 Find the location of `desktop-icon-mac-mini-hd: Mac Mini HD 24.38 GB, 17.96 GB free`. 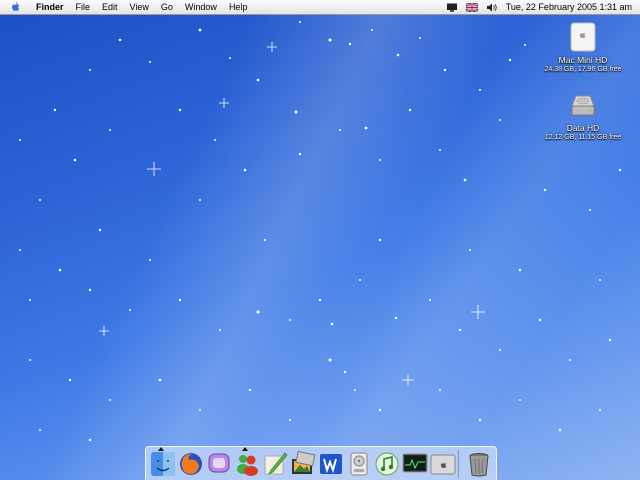

desktop-icon-mac-mini-hd: Mac Mini HD 24.38 GB, 17.96 GB free is located at coordinates (583, 48).